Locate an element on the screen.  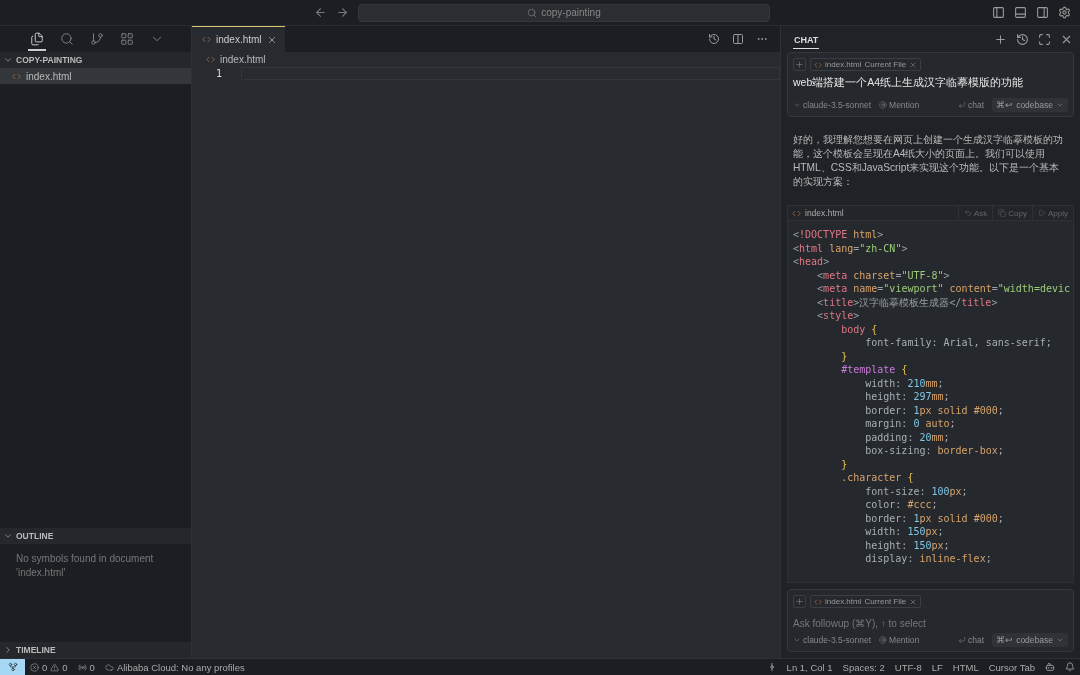
assistant-reply: 好的，我理解您想要在网页上创建一个生成汉字临摹模板的功能，这个模板会呈现在A4纸大小的页面上。我们可以使用HTML、CSS和JavaScript来实现这个功能。以下是一个基本的实现方案： is located at coordinates (928, 161).